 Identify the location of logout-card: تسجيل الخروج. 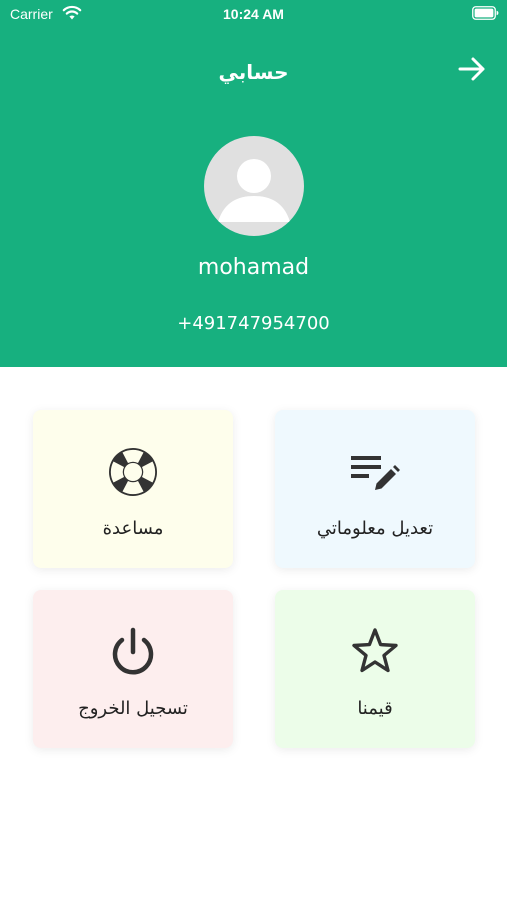
(133, 669).